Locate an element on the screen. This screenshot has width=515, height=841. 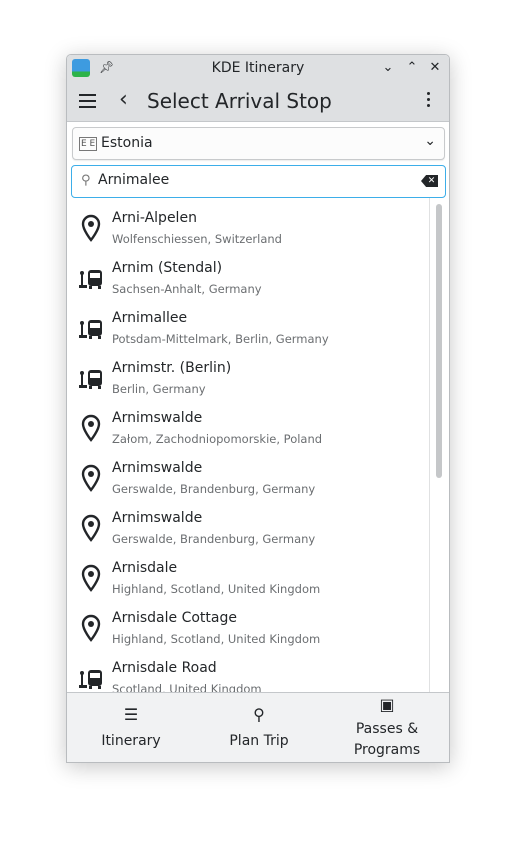
stop-name: Arnimstr. (Berlin) is located at coordinates (172, 368).